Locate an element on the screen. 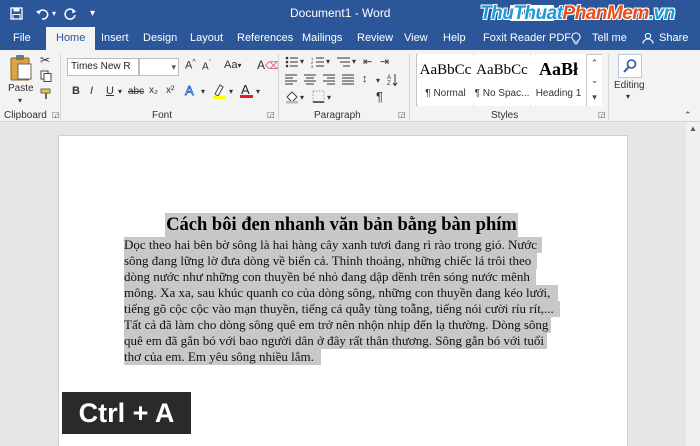 This screenshot has width=700, height=446. tab-foxit-reader-pdf: Foxit Reader PDF is located at coordinates (527, 38).